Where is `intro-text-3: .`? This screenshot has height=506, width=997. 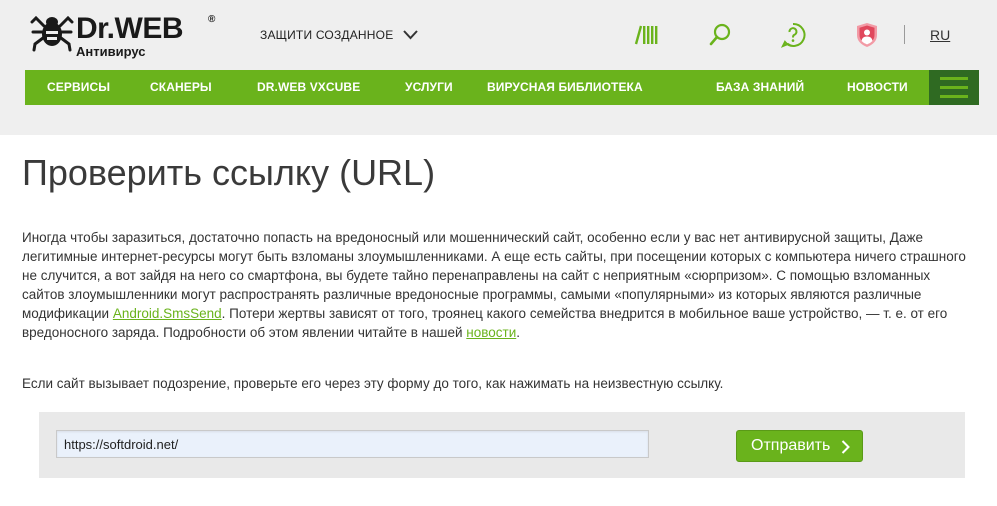
intro-text-3: . is located at coordinates (518, 332).